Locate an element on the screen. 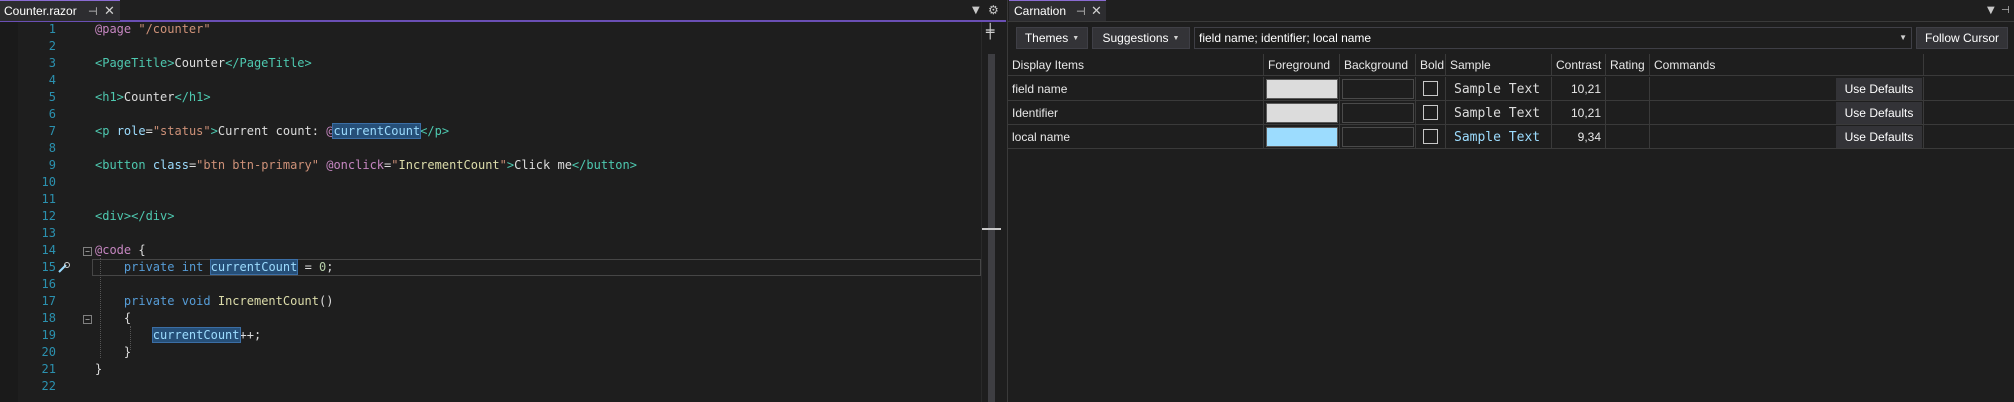 The height and width of the screenshot is (402, 2014). code-line: @code { is located at coordinates (120, 250).